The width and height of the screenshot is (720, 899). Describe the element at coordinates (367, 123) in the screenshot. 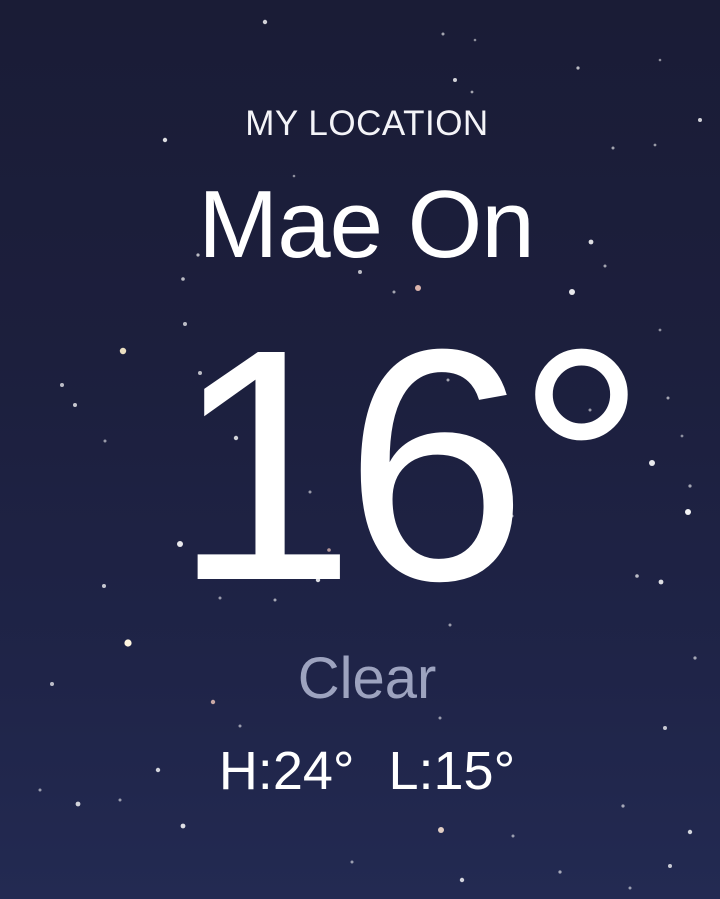

I see `location-label: MY LOCATION` at that location.